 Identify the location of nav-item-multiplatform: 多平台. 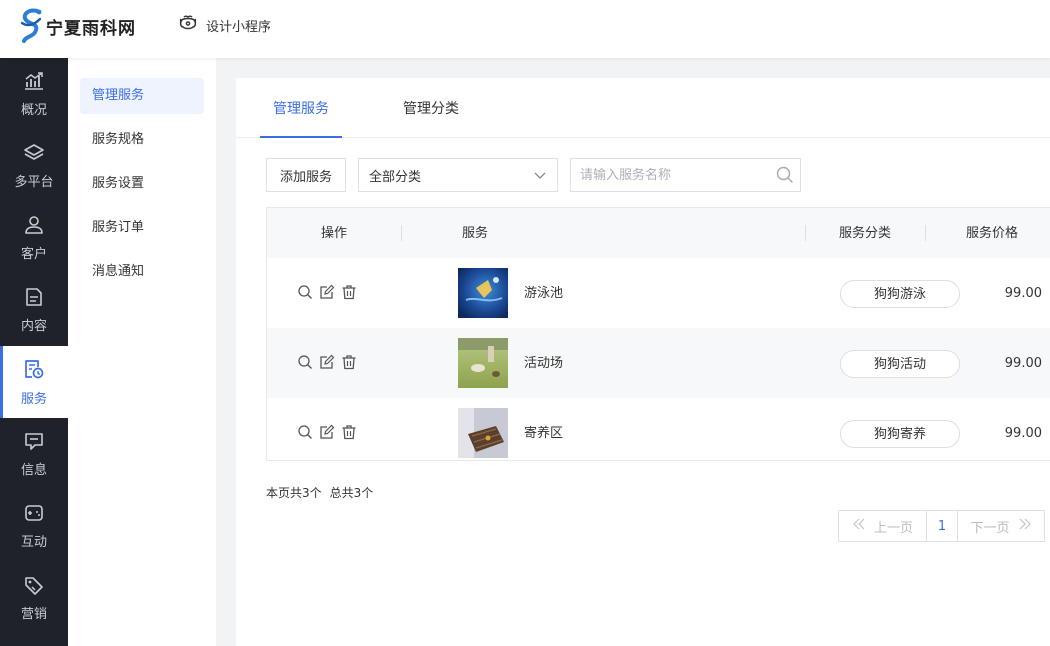
(34, 166).